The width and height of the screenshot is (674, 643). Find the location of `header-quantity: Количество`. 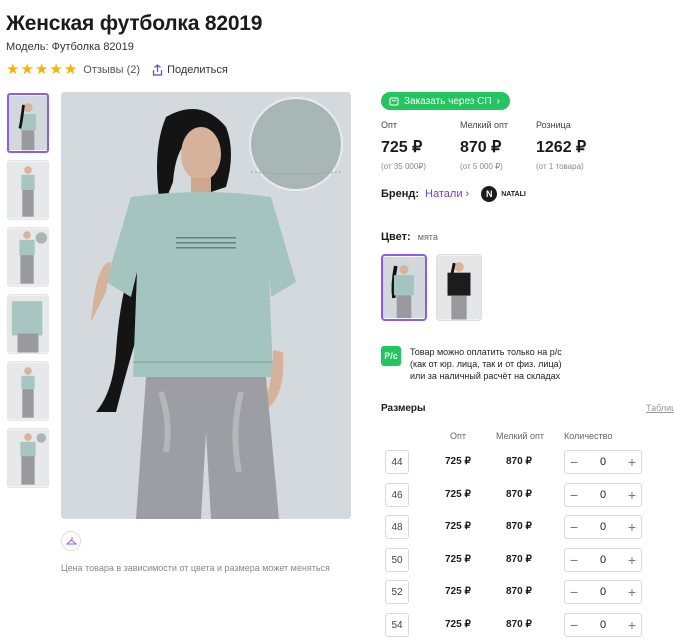

header-quantity: Количество is located at coordinates (588, 436).